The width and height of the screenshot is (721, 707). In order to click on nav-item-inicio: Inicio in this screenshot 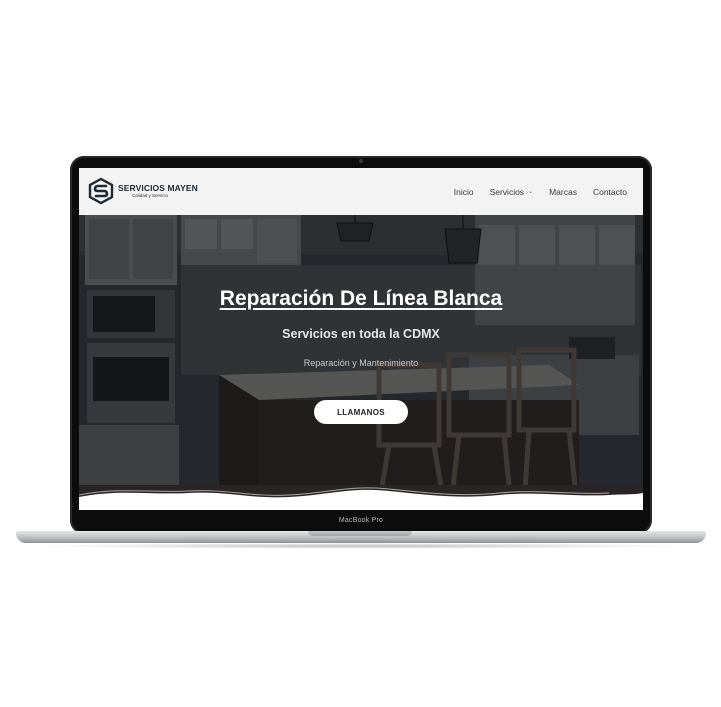, I will do `click(464, 192)`.